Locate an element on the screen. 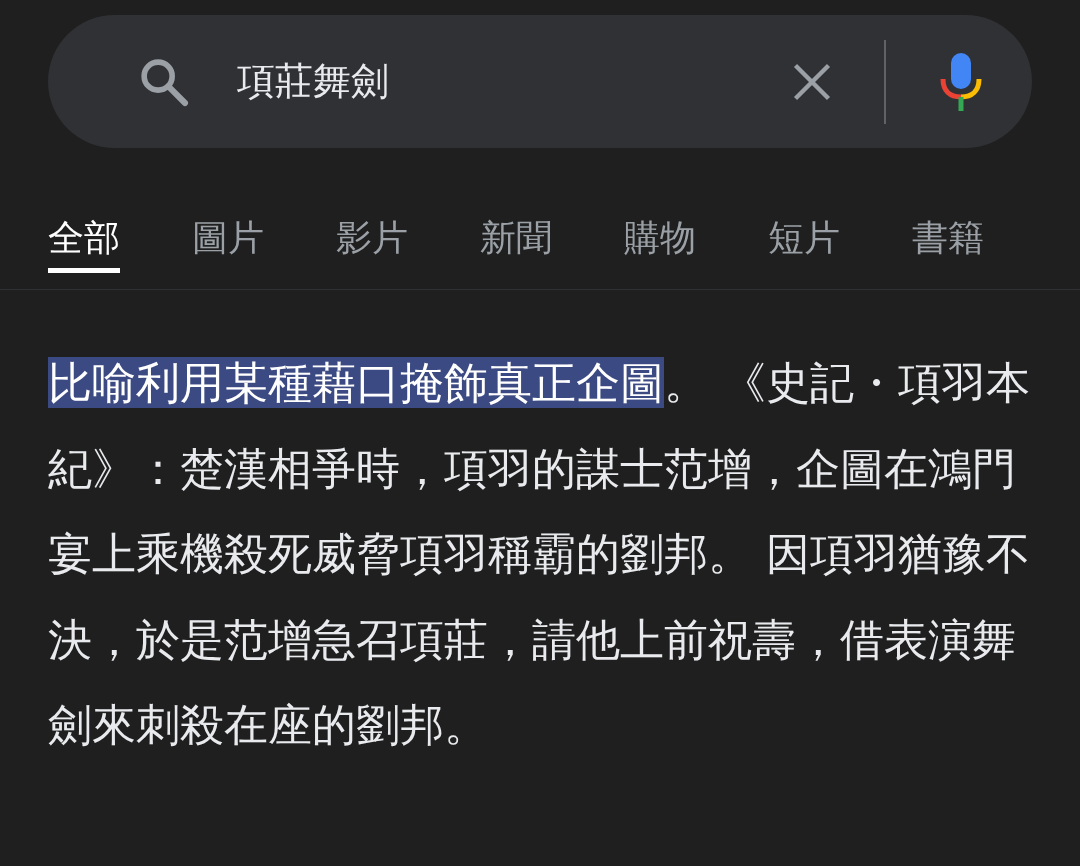  tab: 書籍 is located at coordinates (948, 235).